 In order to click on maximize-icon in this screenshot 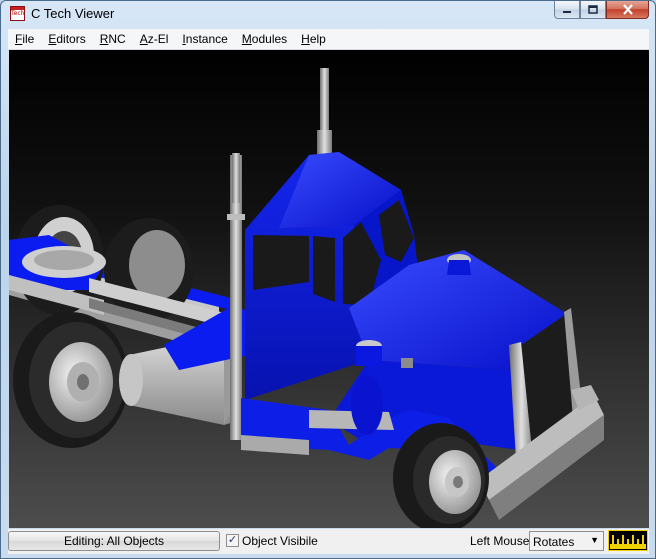, I will do `click(593, 9)`.